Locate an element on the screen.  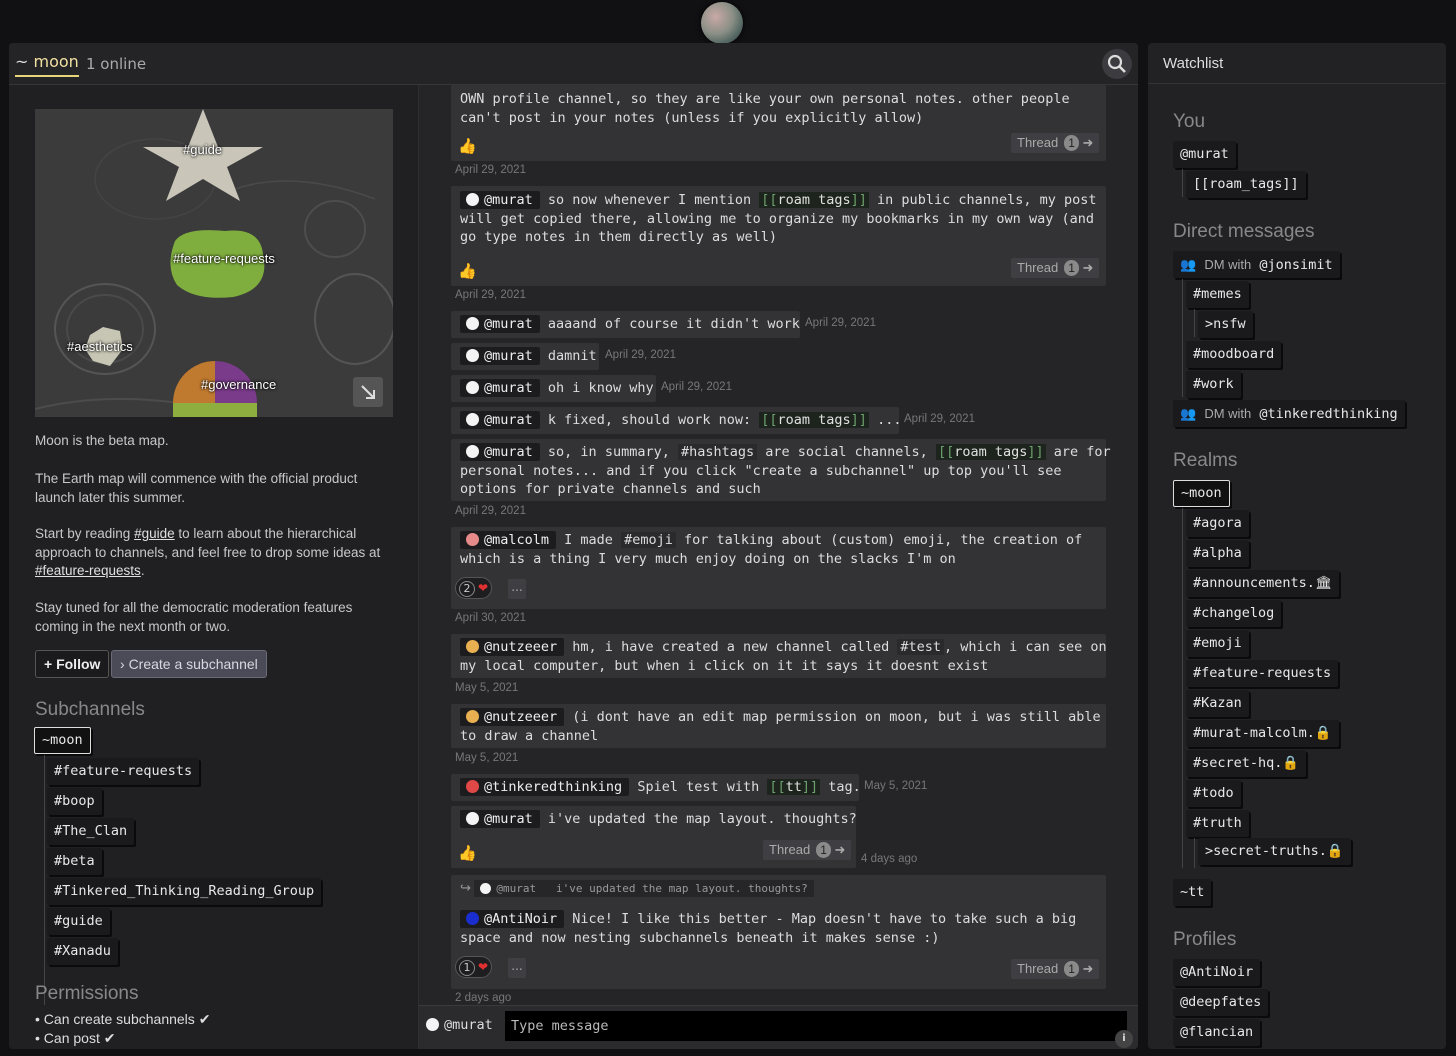
map-label-feature-requests: #feature-requests is located at coordinates (224, 258).